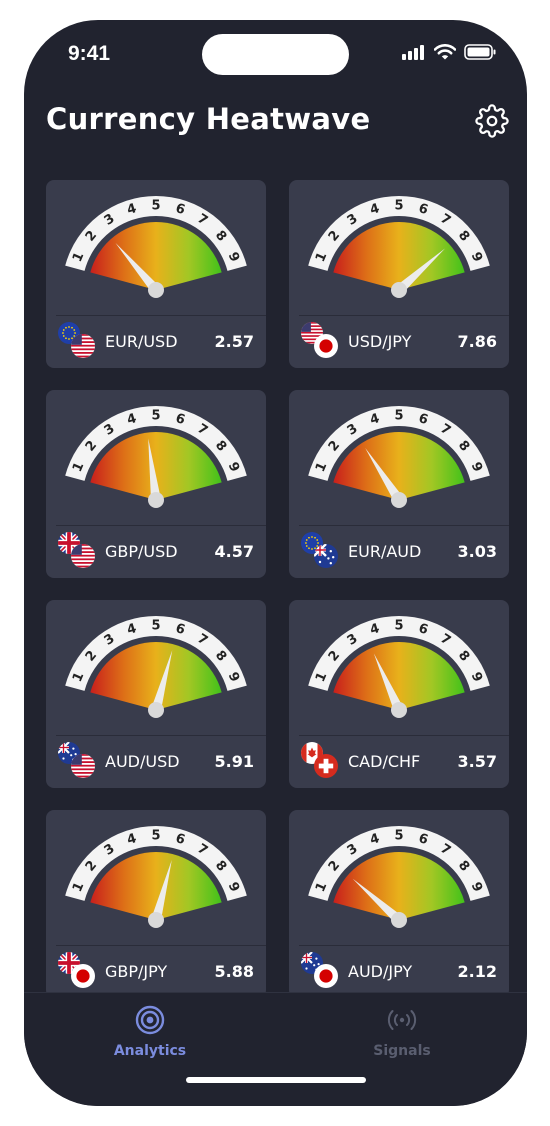 The height and width of the screenshot is (1126, 550). What do you see at coordinates (477, 341) in the screenshot?
I see `heat-value: 7.86` at bounding box center [477, 341].